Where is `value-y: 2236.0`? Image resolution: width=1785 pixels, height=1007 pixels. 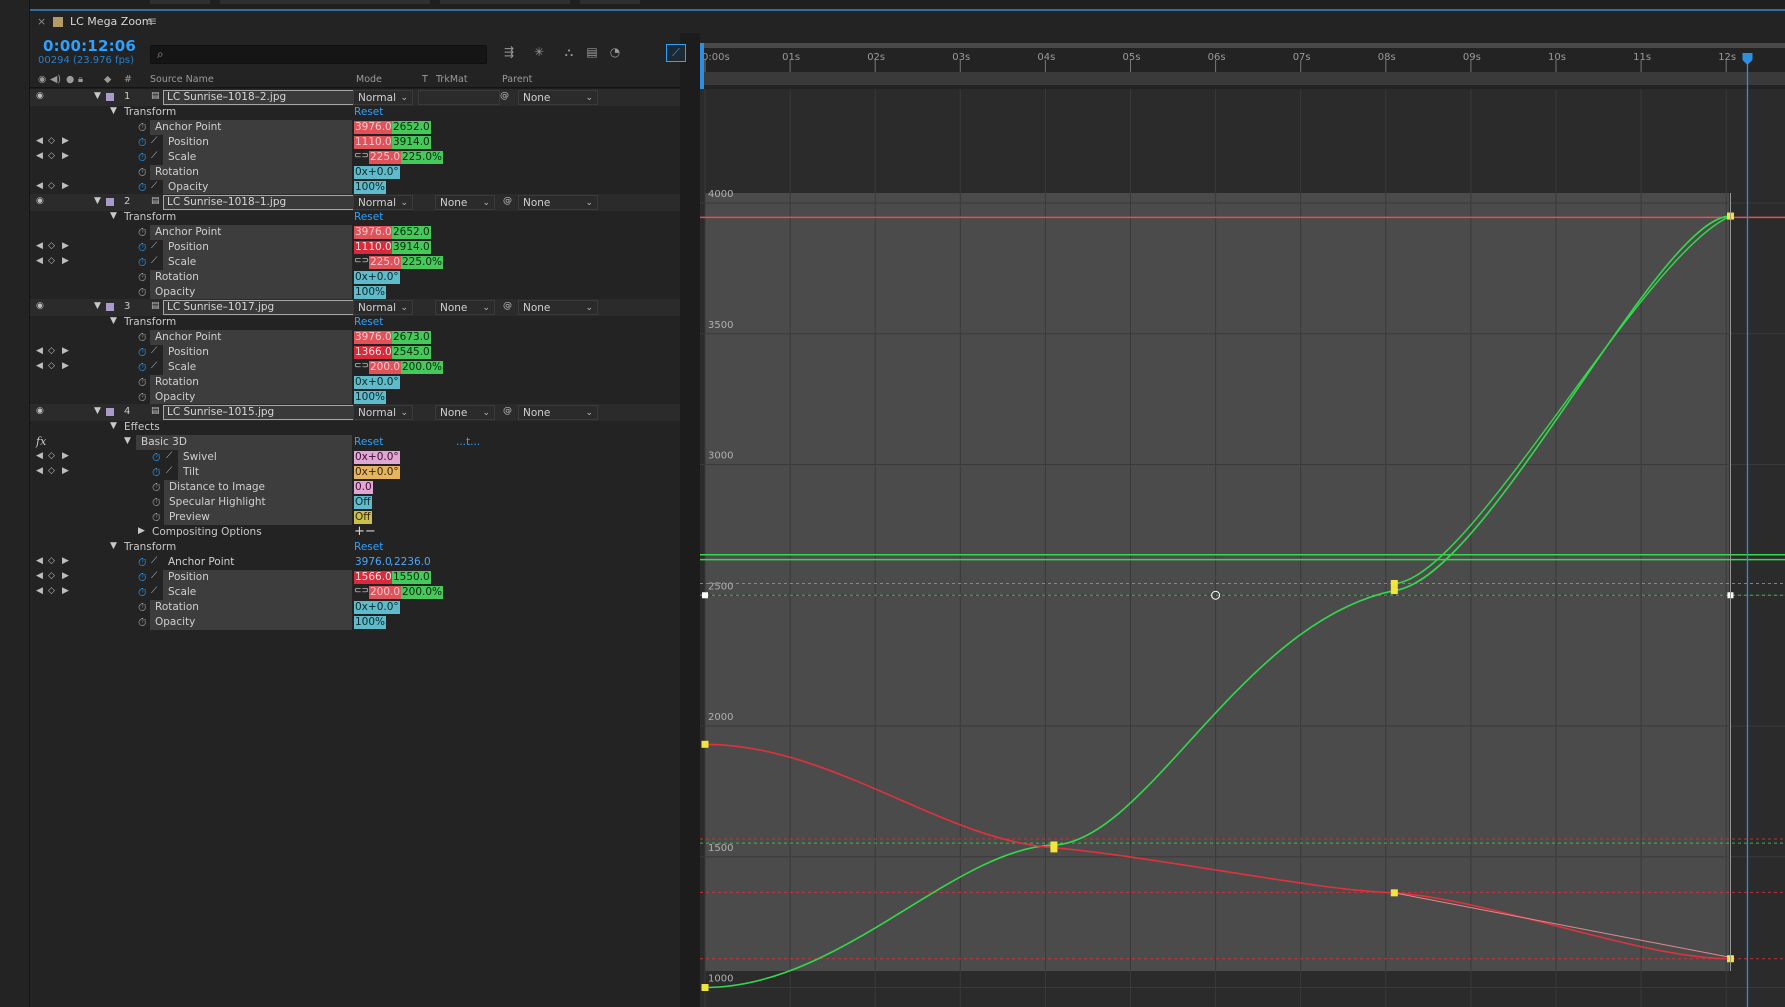
value-y: 2236.0 is located at coordinates (412, 562).